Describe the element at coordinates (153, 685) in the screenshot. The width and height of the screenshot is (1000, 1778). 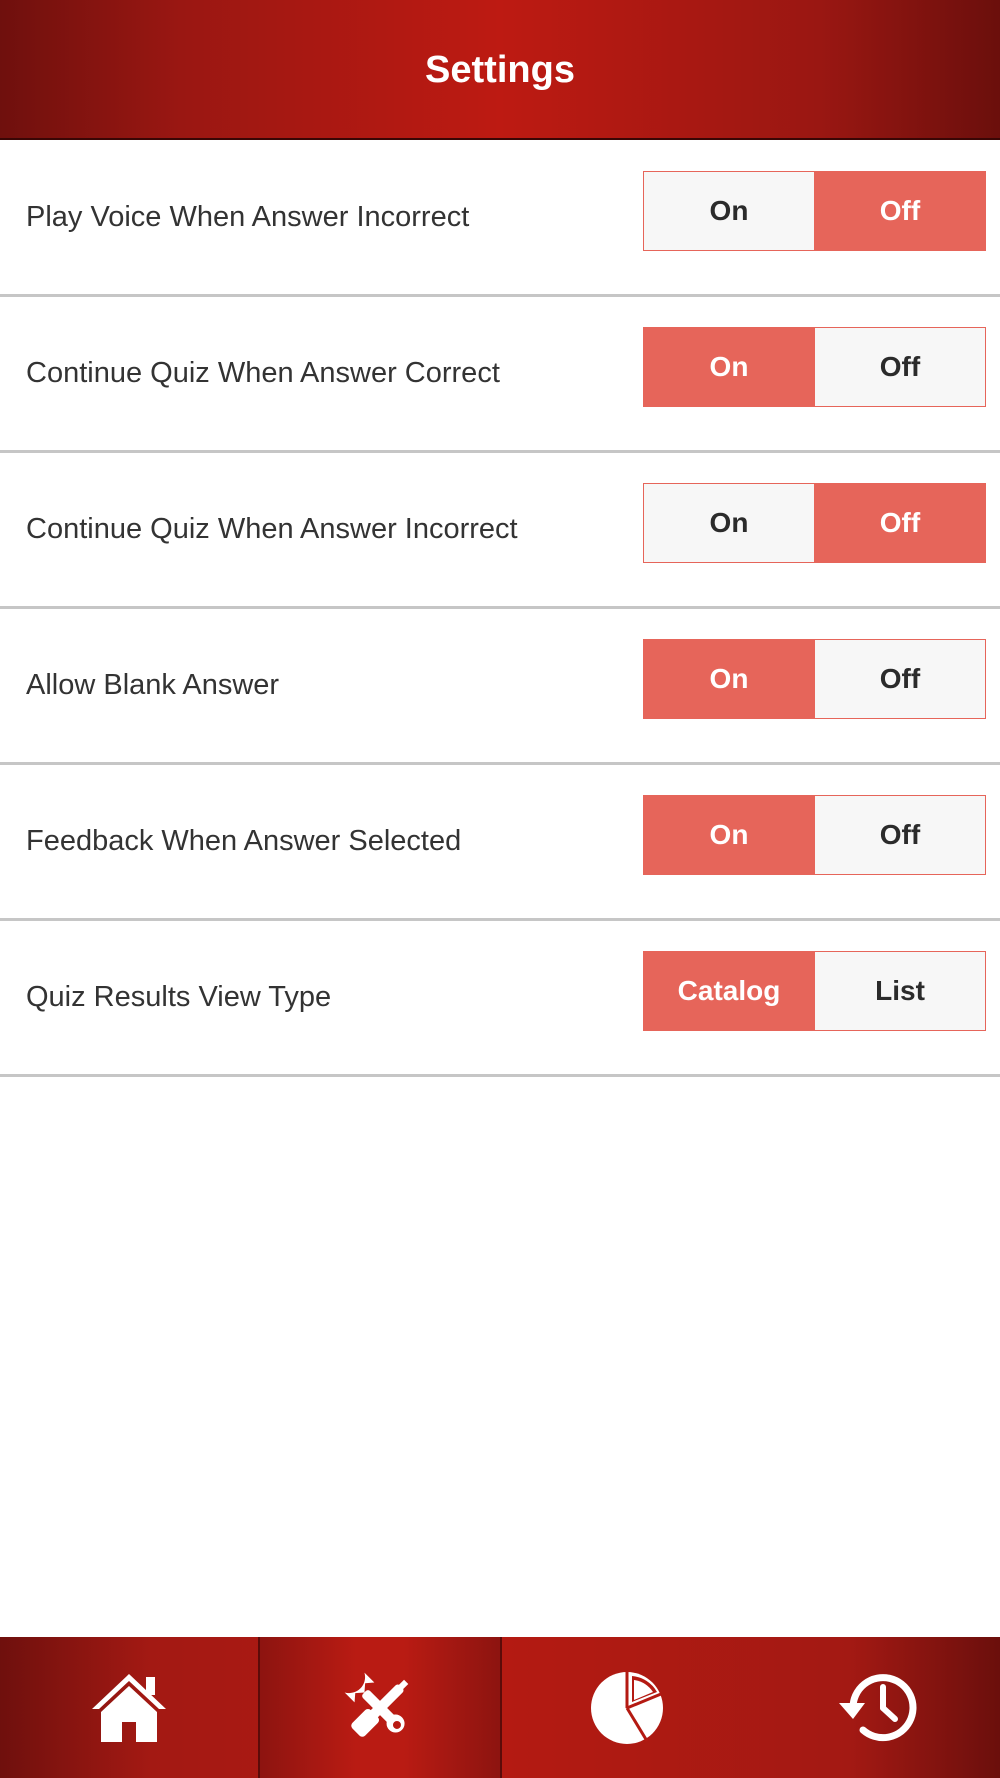
I see `setting-label: Allow Blank Answer` at that location.